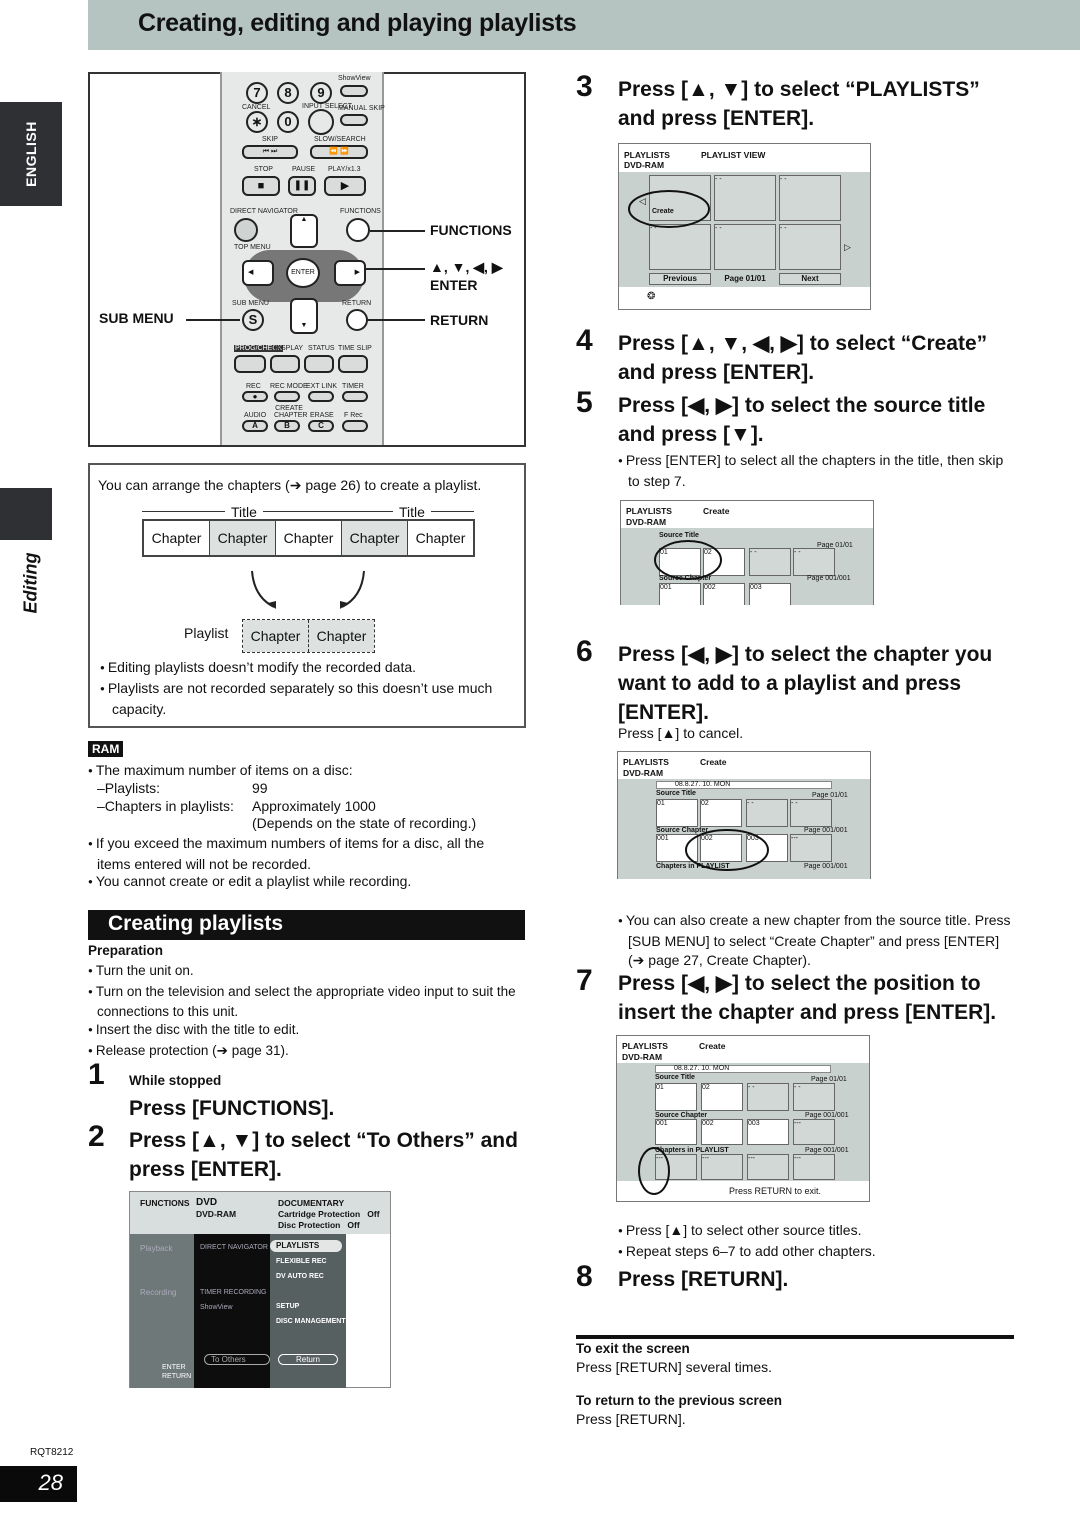  Describe the element at coordinates (584, 1276) in the screenshot. I see `step-8-number: 8` at that location.